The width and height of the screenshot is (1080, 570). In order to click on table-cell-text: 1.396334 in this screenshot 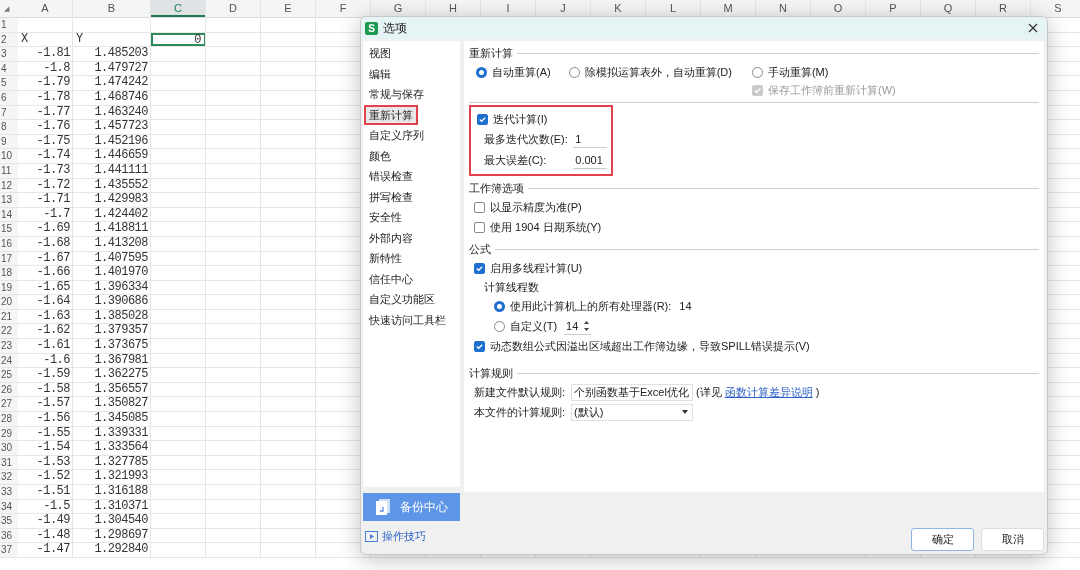, I will do `click(121, 287)`.